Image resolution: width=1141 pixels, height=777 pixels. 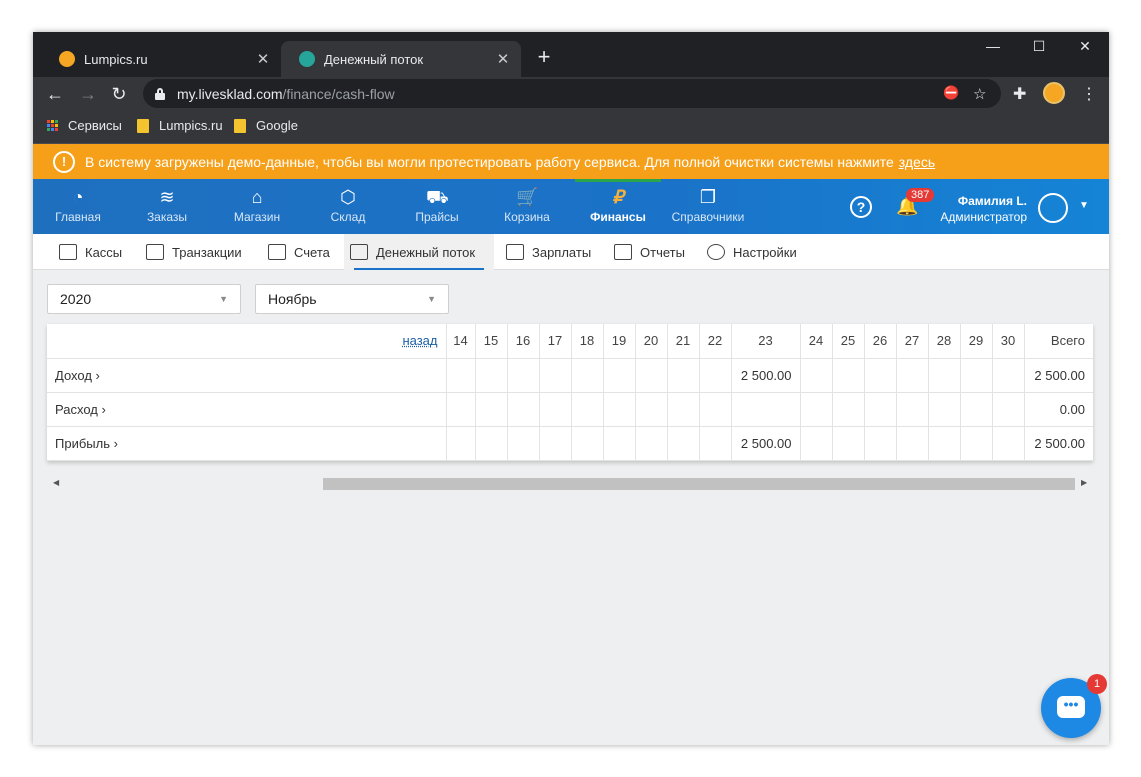 What do you see at coordinates (912, 341) in the screenshot?
I see `day-header: 27` at bounding box center [912, 341].